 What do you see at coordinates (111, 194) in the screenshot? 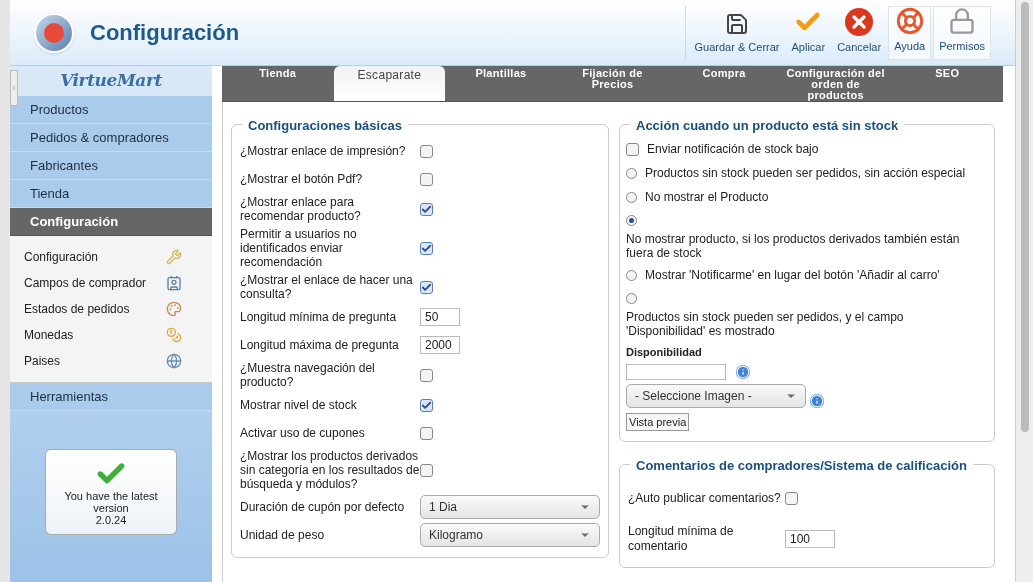
I see `sidebar-item: Tienda` at bounding box center [111, 194].